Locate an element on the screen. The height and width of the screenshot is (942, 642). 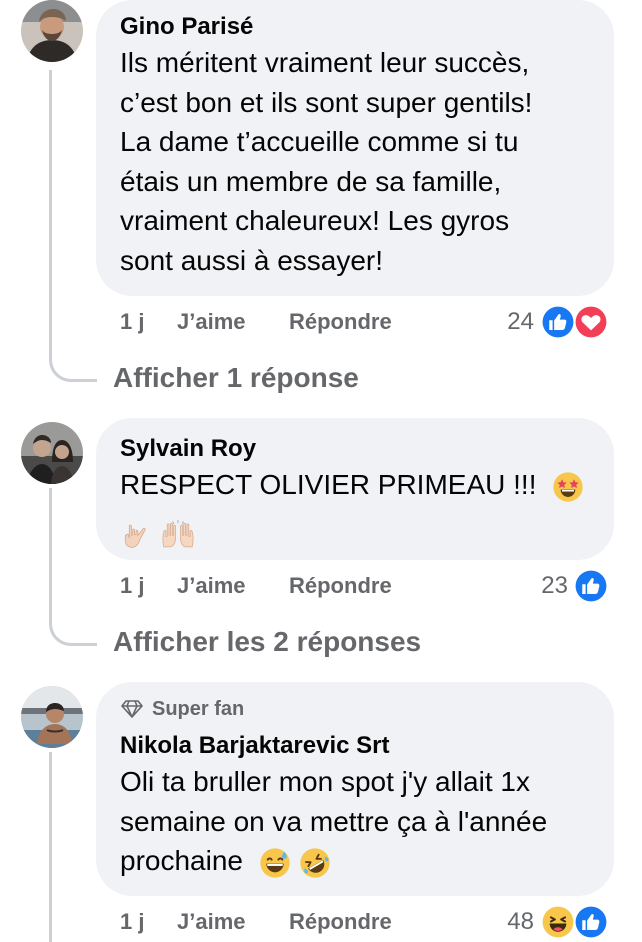
comment-line: prochaine is located at coordinates (225, 861).